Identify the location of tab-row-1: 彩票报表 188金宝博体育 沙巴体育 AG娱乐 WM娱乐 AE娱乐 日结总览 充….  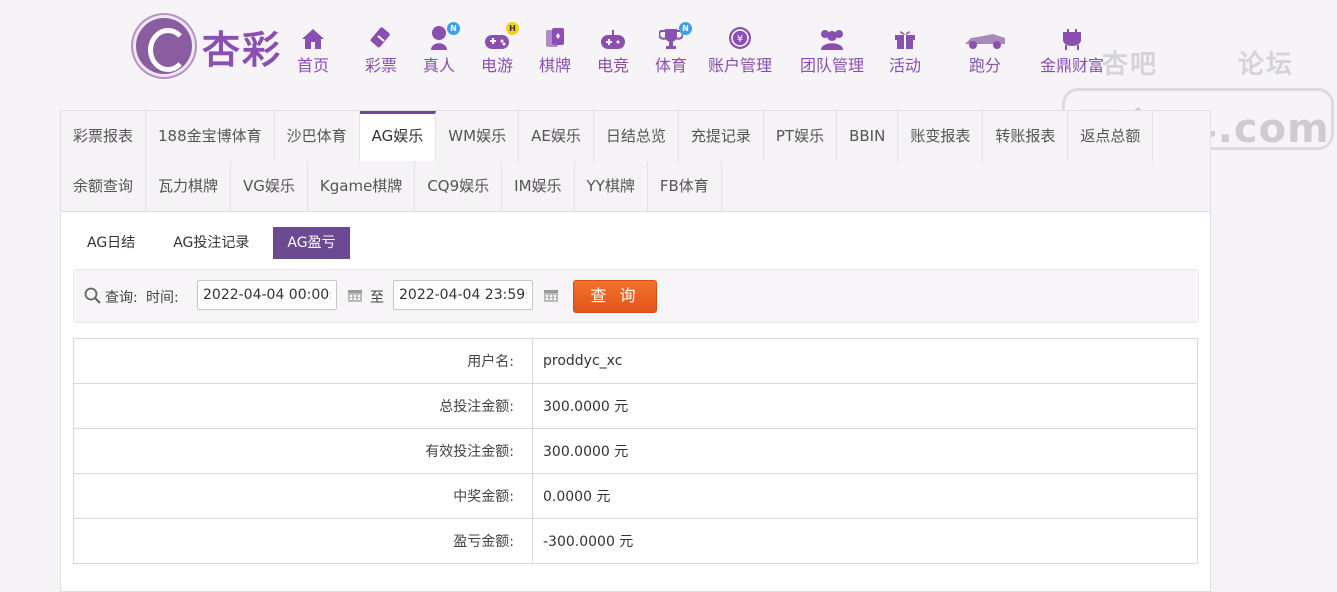
(635, 136).